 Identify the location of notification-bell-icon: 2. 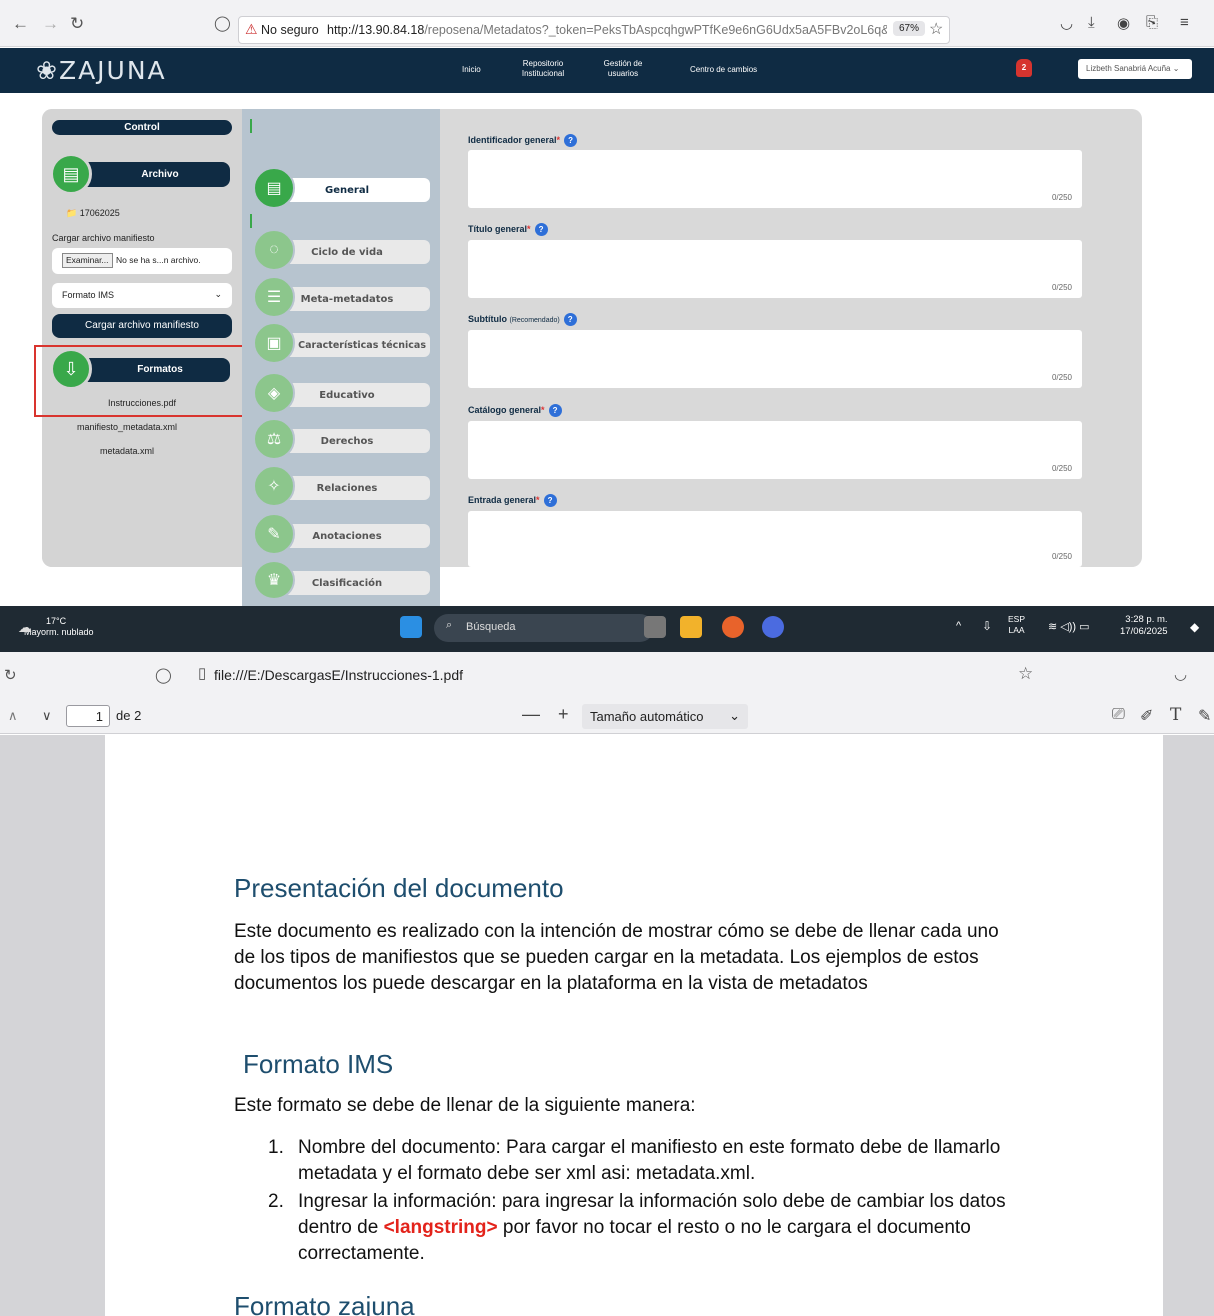
(1024, 68).